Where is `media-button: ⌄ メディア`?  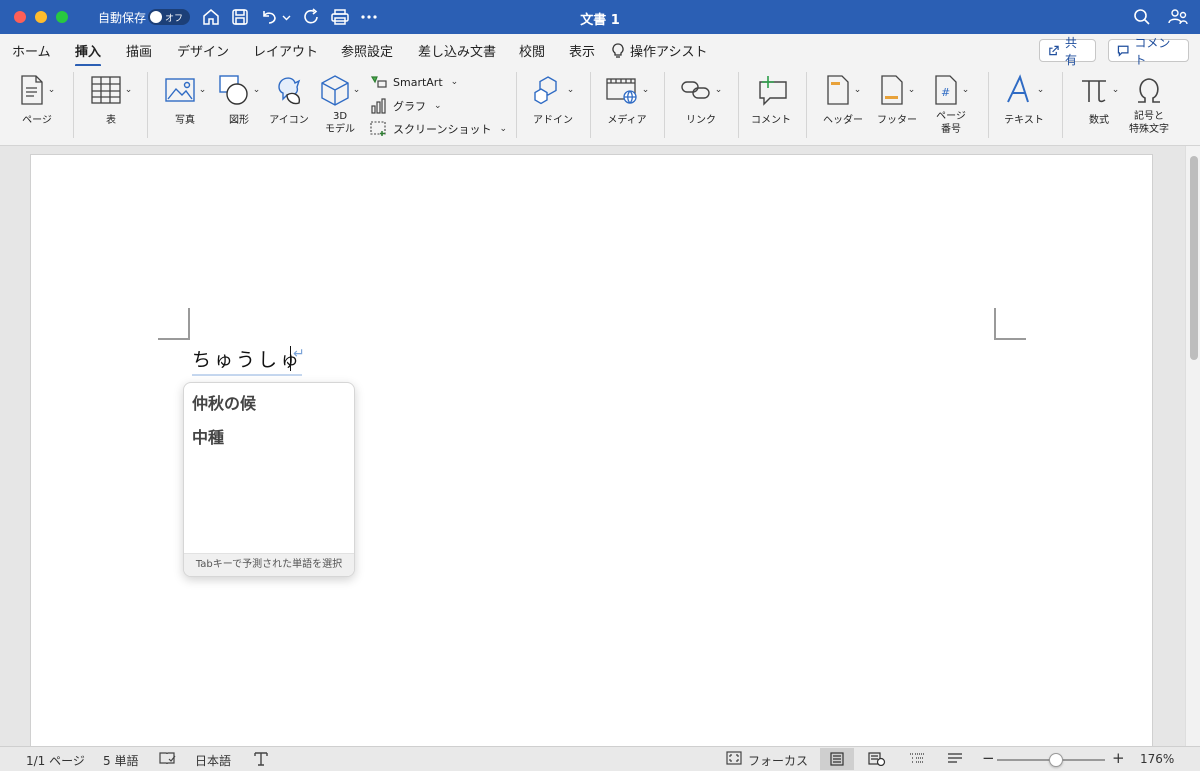 media-button: ⌄ メディア is located at coordinates (627, 99).